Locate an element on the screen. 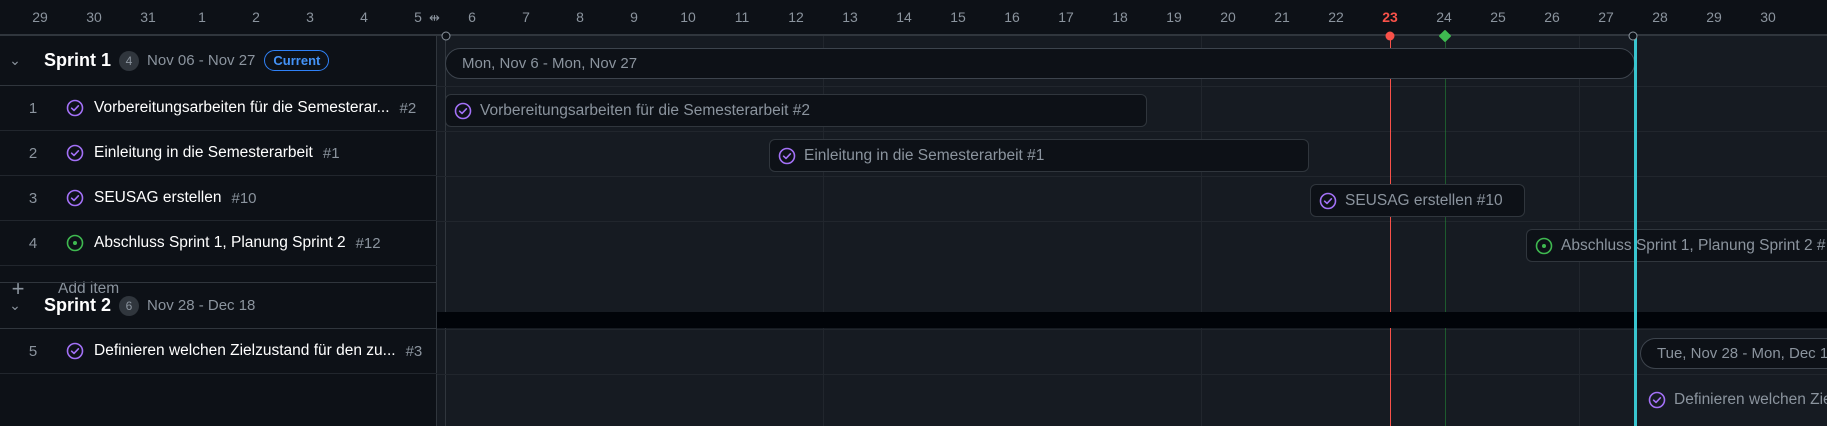  ruler-day-label: 28 is located at coordinates (1660, 17).